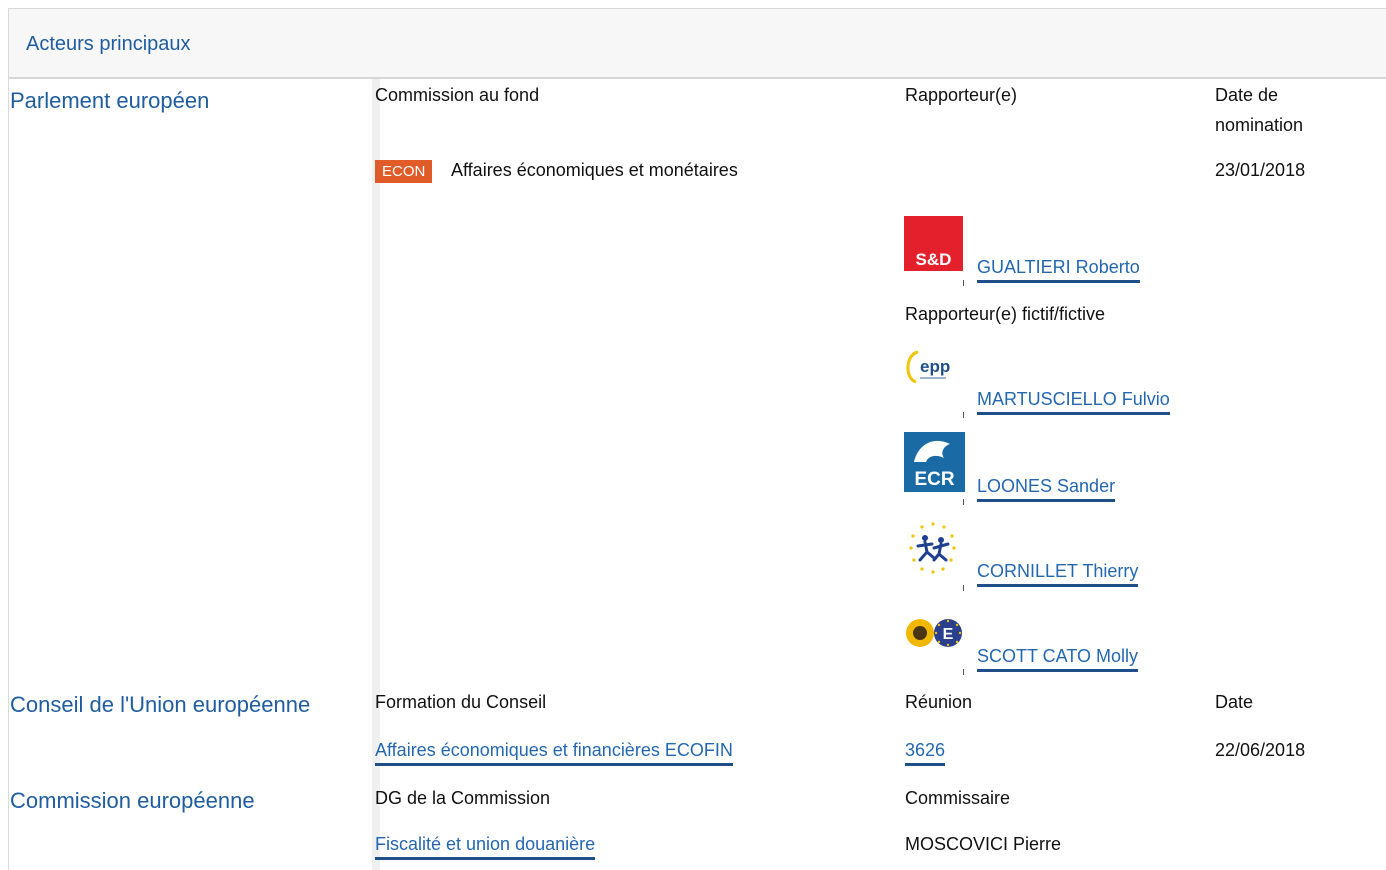 The image size is (1386, 870). I want to click on committee-header: Commission au fond, so click(457, 95).